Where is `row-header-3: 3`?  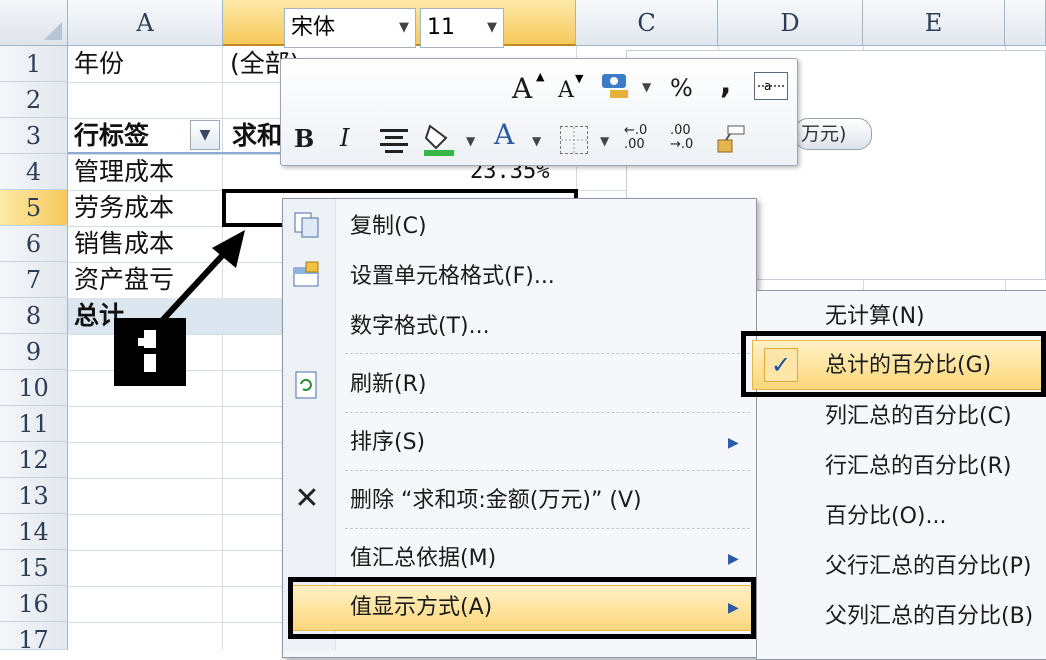
row-header-3: 3 is located at coordinates (34, 136).